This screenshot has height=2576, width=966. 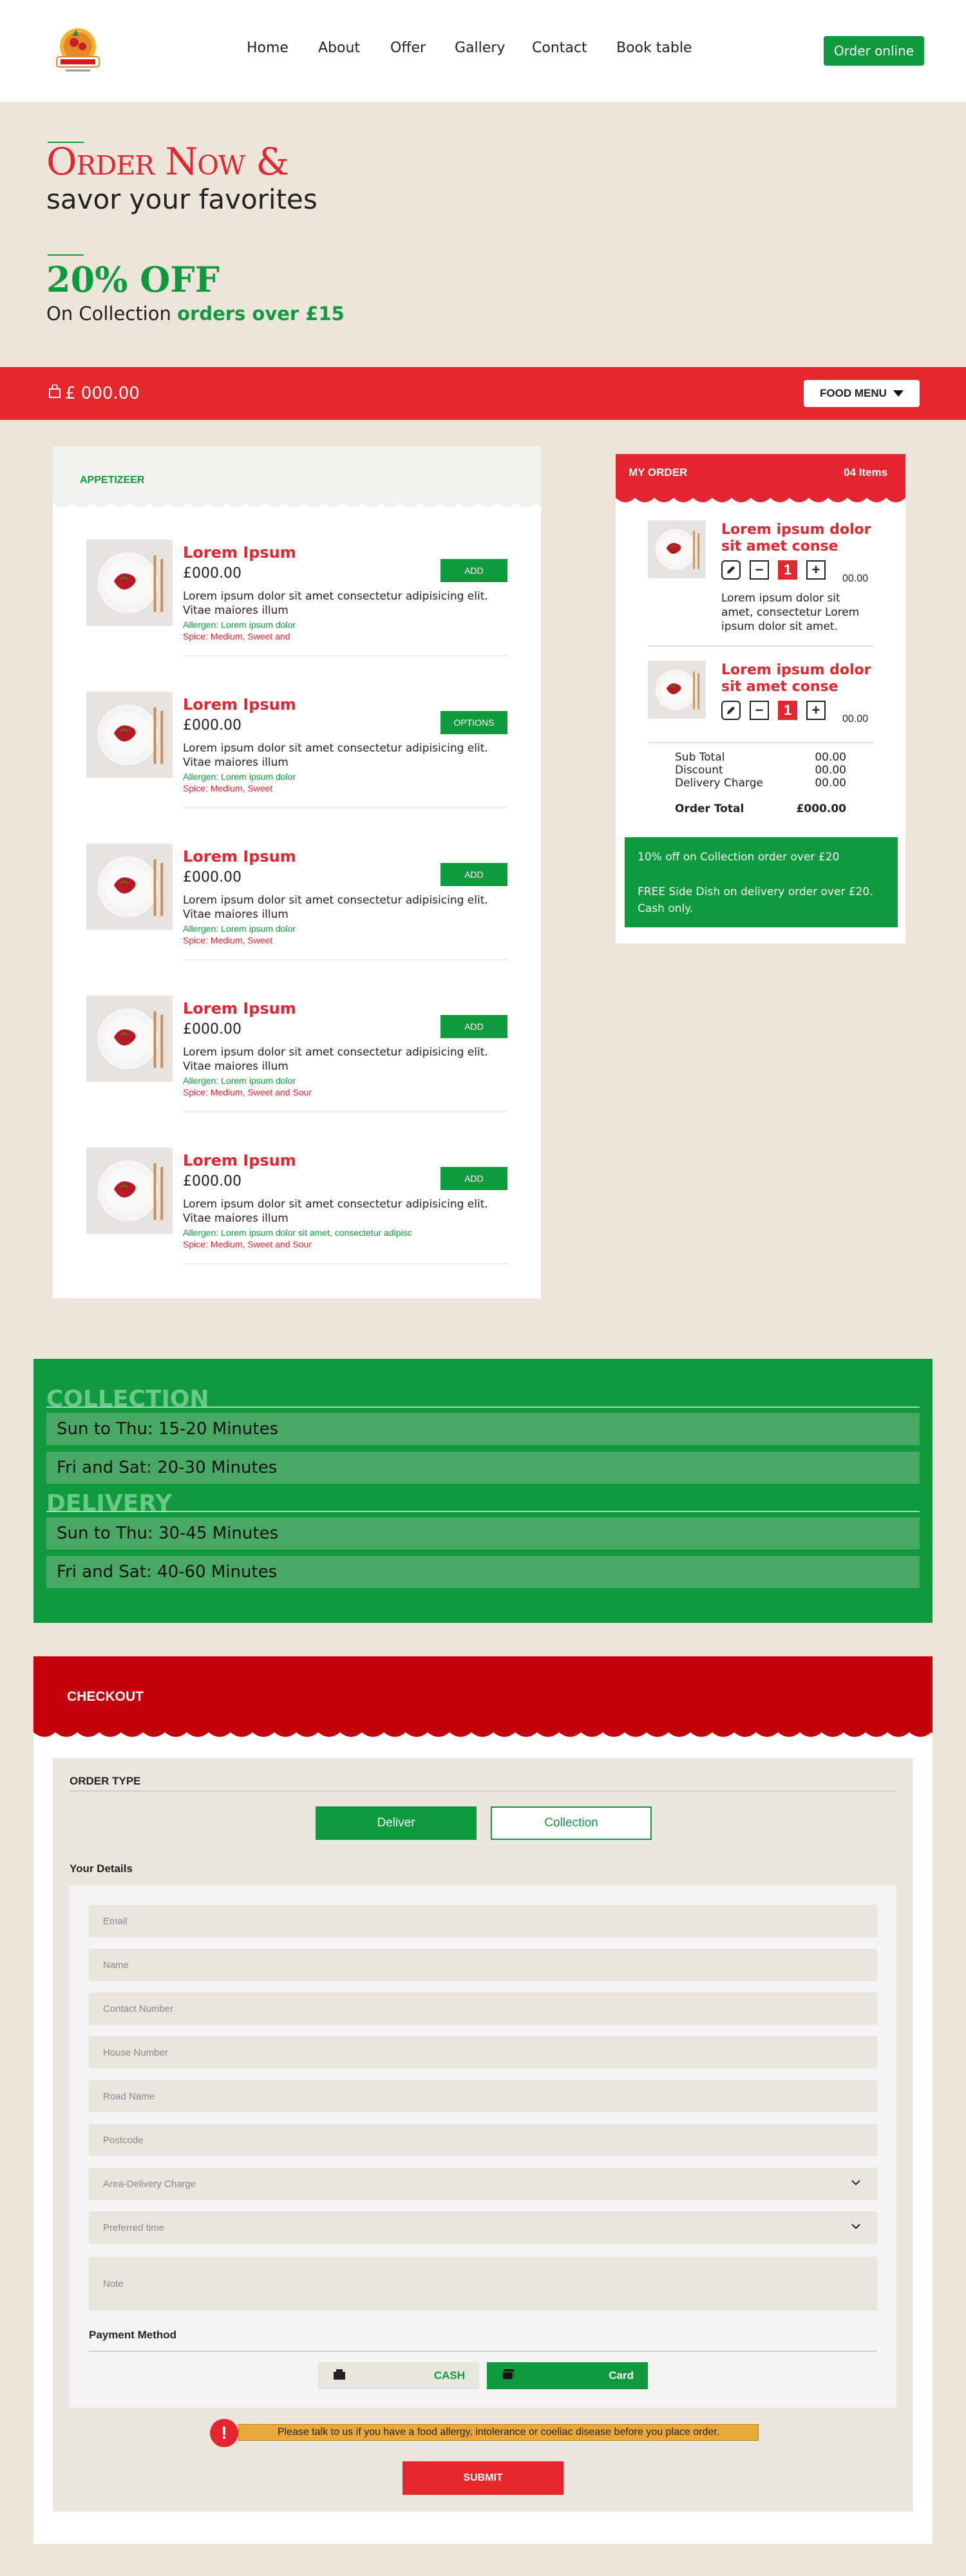 What do you see at coordinates (228, 940) in the screenshot?
I see `menu-item-spice: Spice: Medium, Sweet` at bounding box center [228, 940].